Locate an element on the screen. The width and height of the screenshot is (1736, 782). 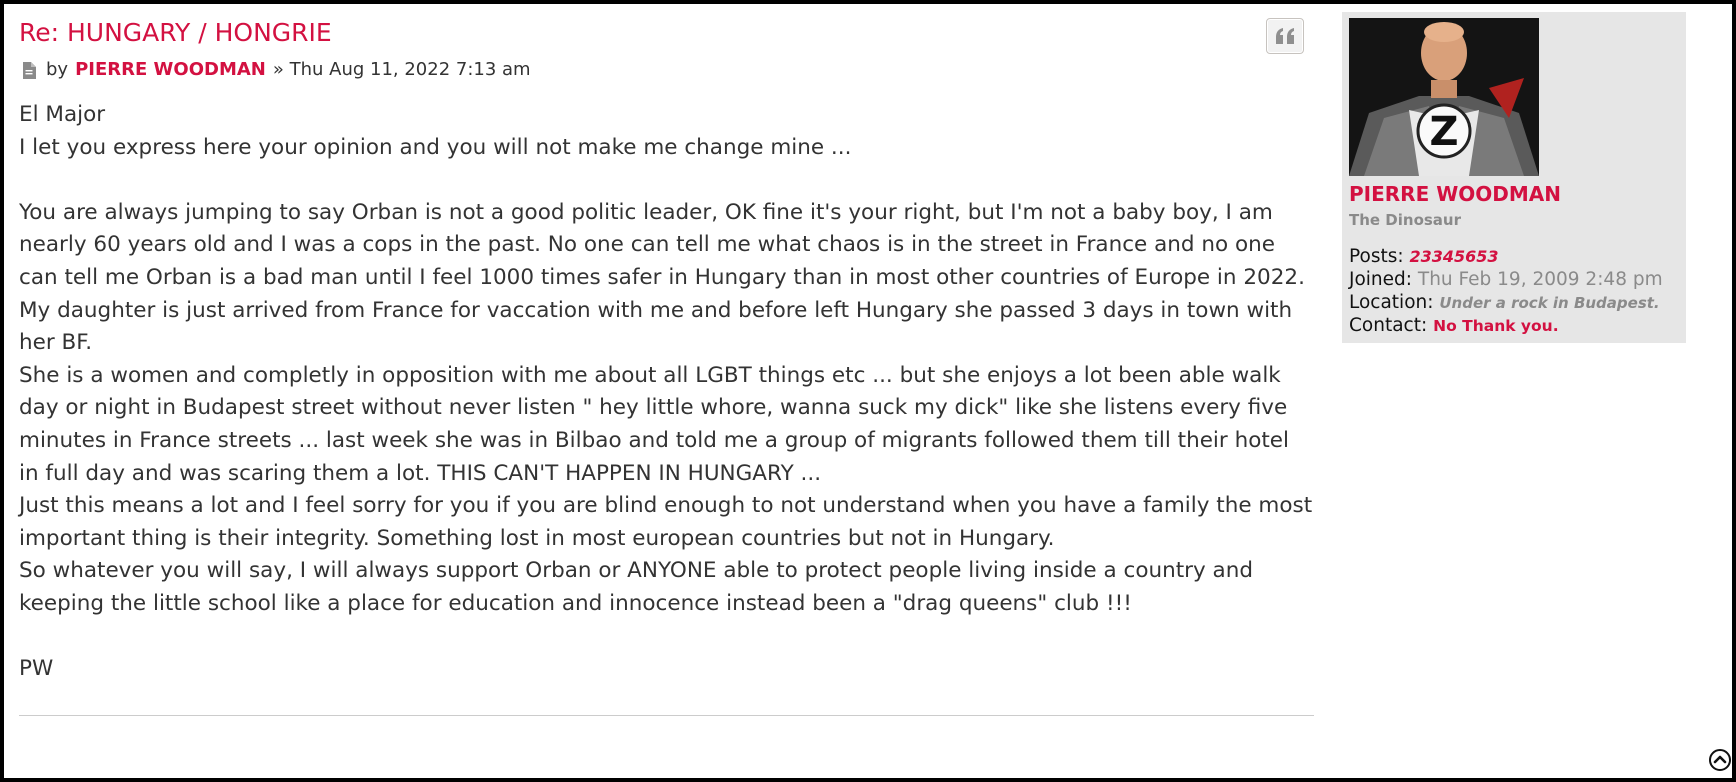
posts-label: Posts: is located at coordinates (1376, 256).